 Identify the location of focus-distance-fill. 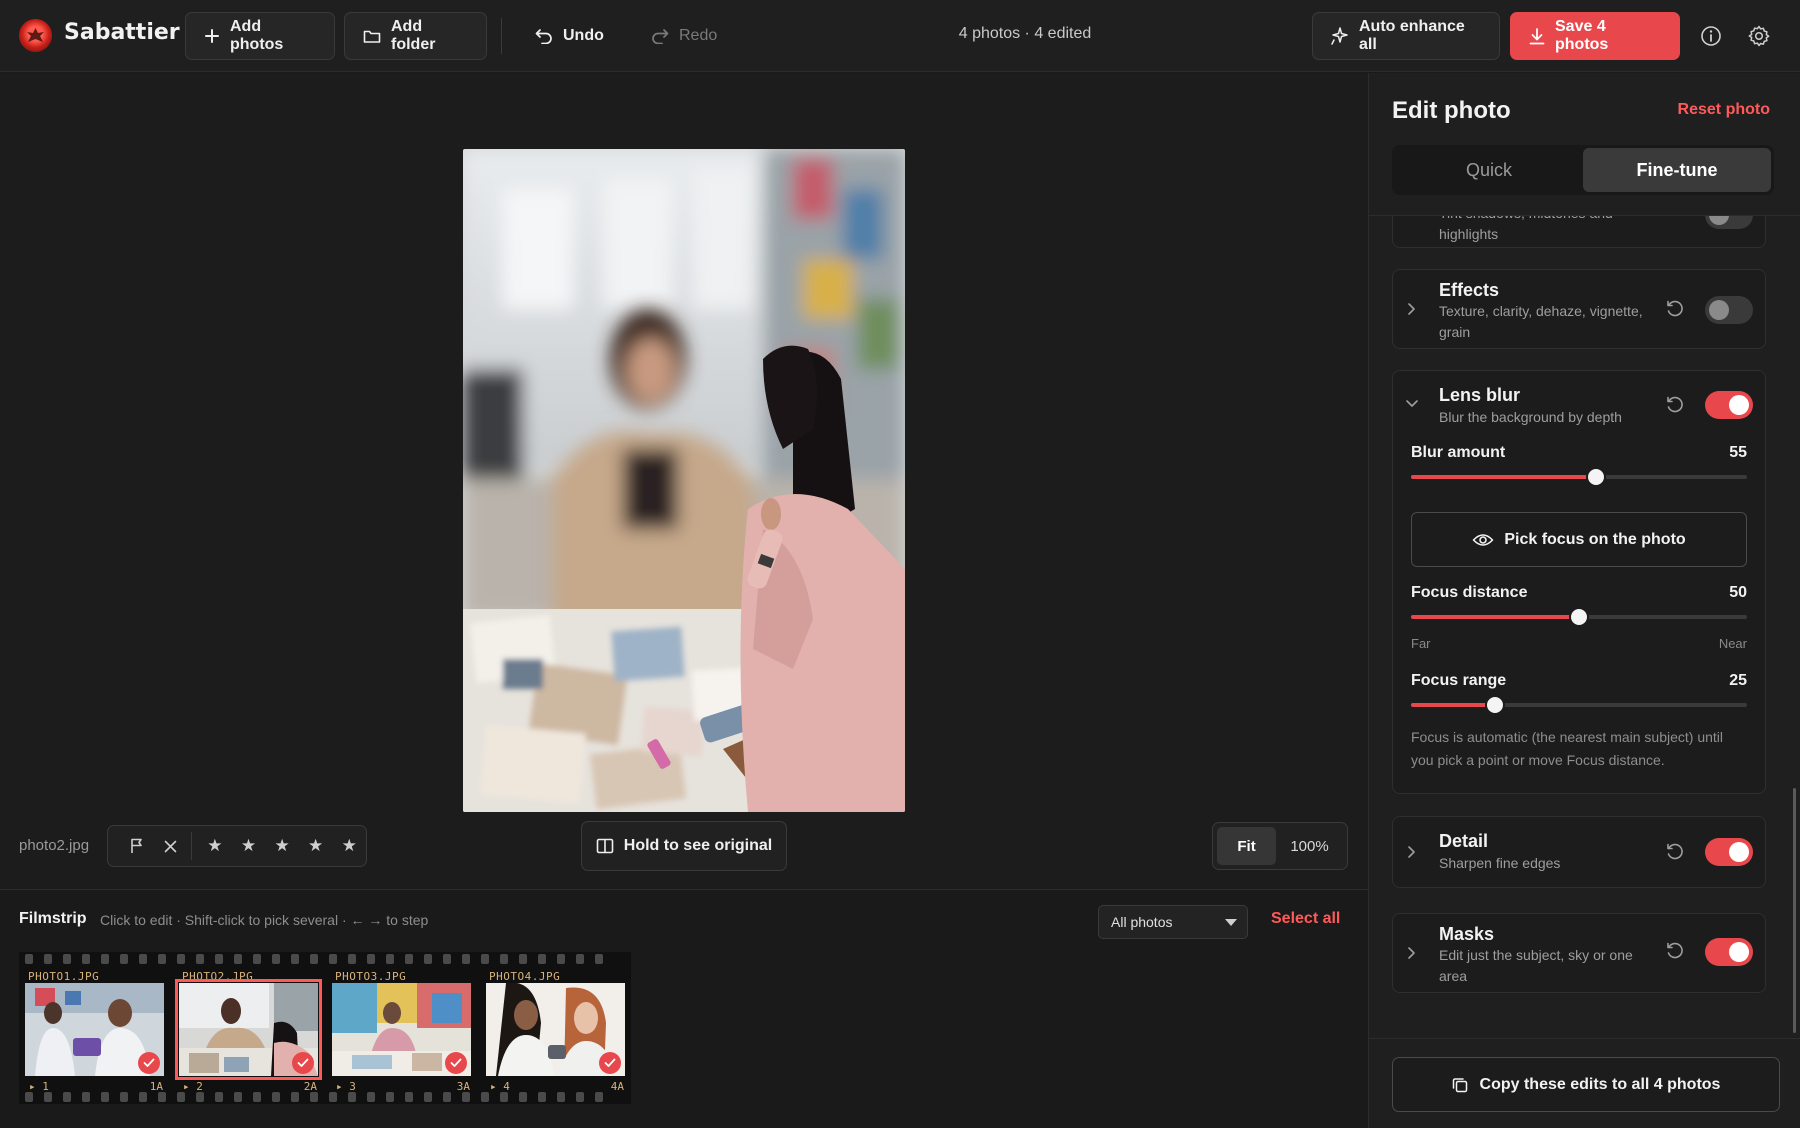
(1495, 617).